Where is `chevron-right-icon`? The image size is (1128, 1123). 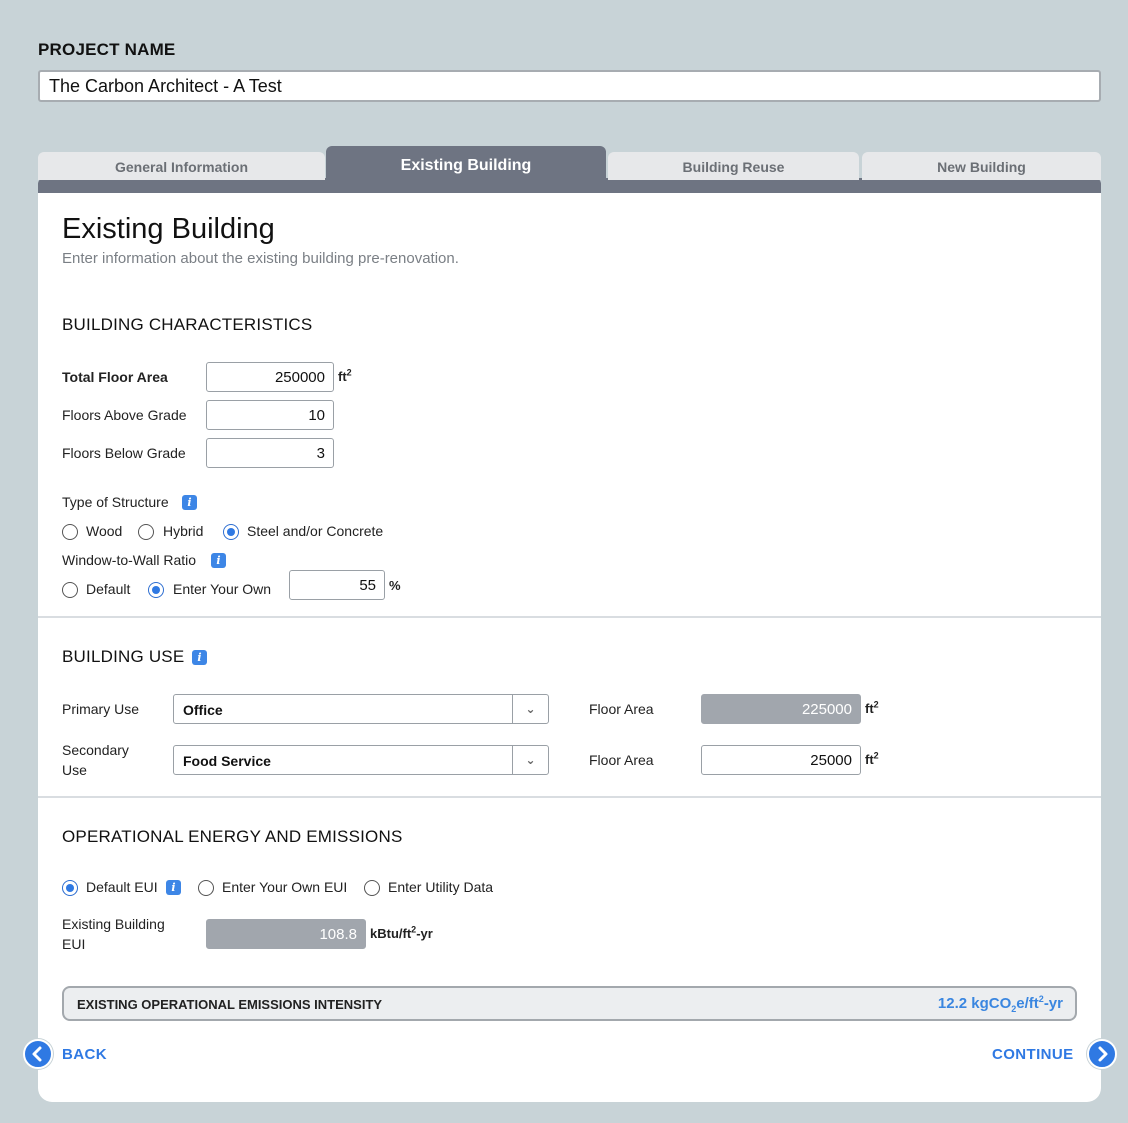 chevron-right-icon is located at coordinates (1103, 1054).